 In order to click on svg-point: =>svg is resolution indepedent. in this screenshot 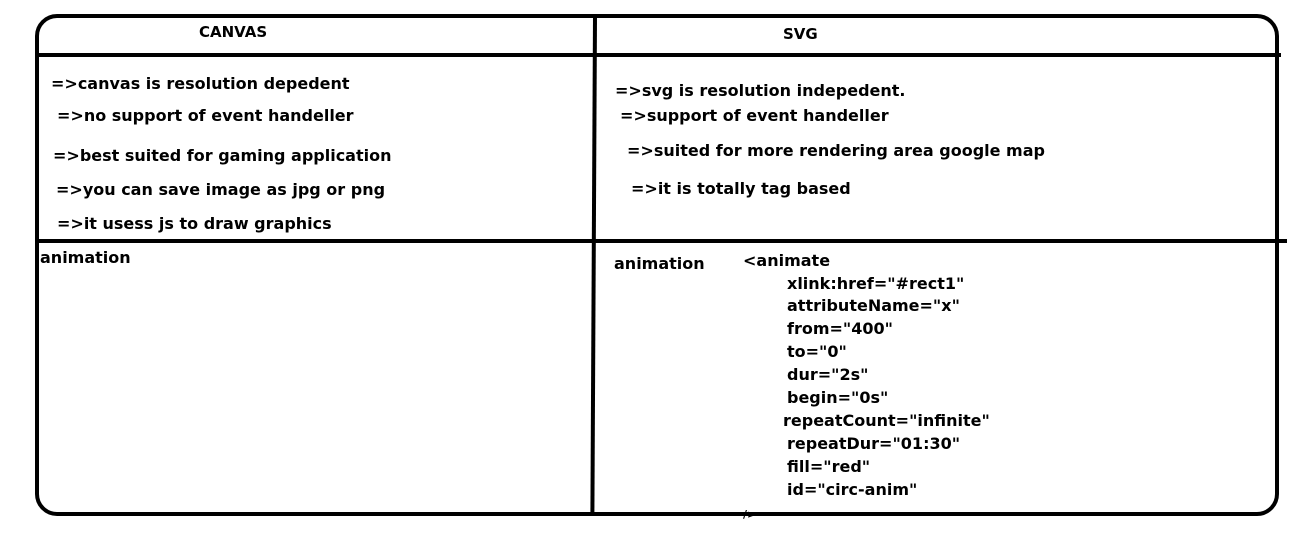, I will do `click(760, 90)`.